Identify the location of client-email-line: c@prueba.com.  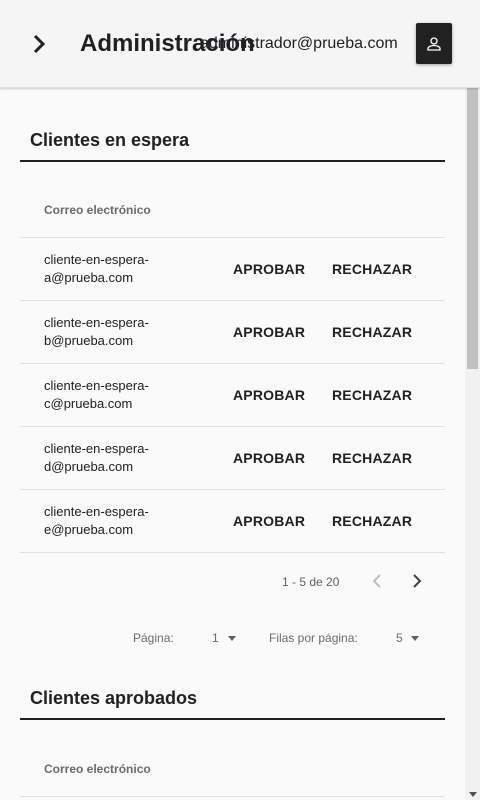
(88, 403).